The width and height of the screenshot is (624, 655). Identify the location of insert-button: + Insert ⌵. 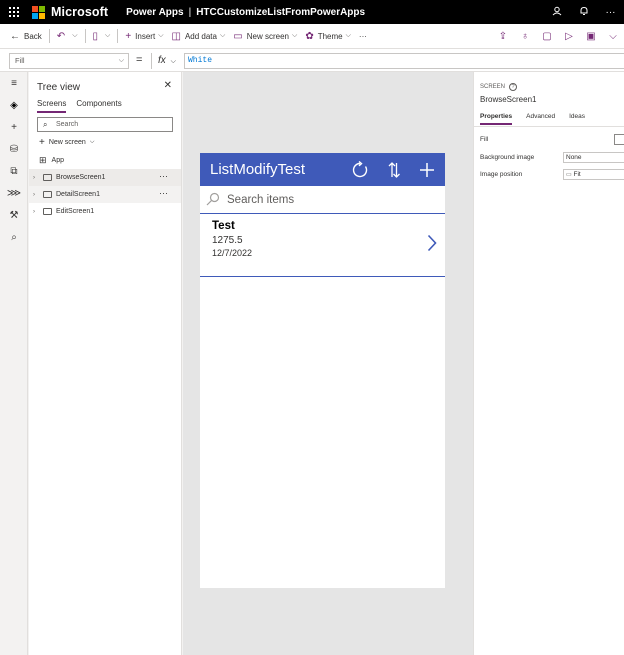
(144, 36).